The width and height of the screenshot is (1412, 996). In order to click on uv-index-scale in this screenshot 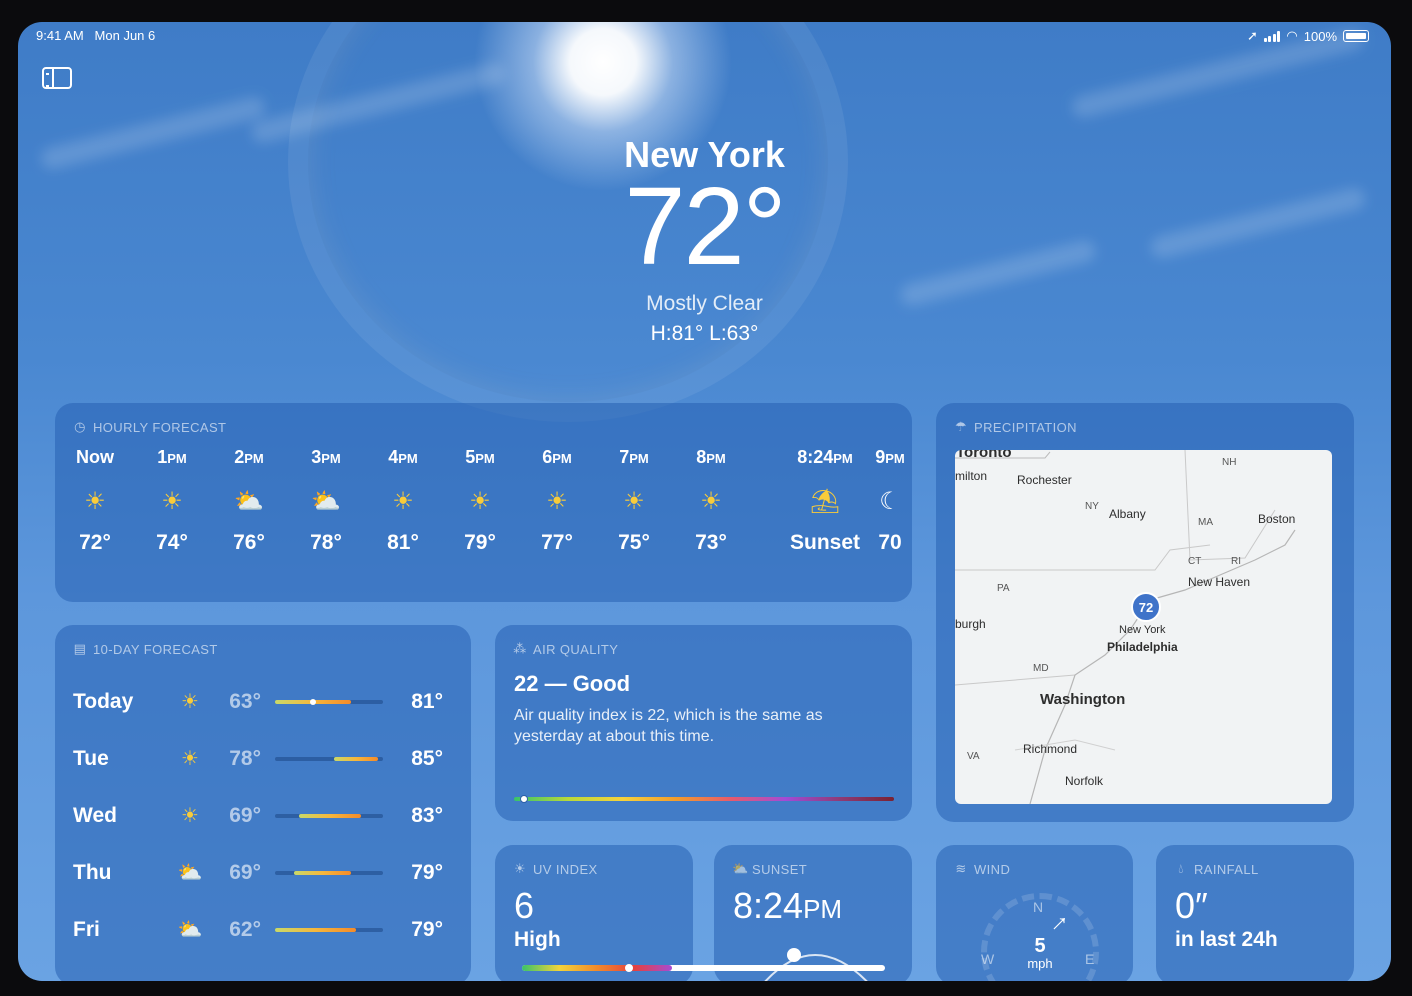, I will do `click(703, 968)`.